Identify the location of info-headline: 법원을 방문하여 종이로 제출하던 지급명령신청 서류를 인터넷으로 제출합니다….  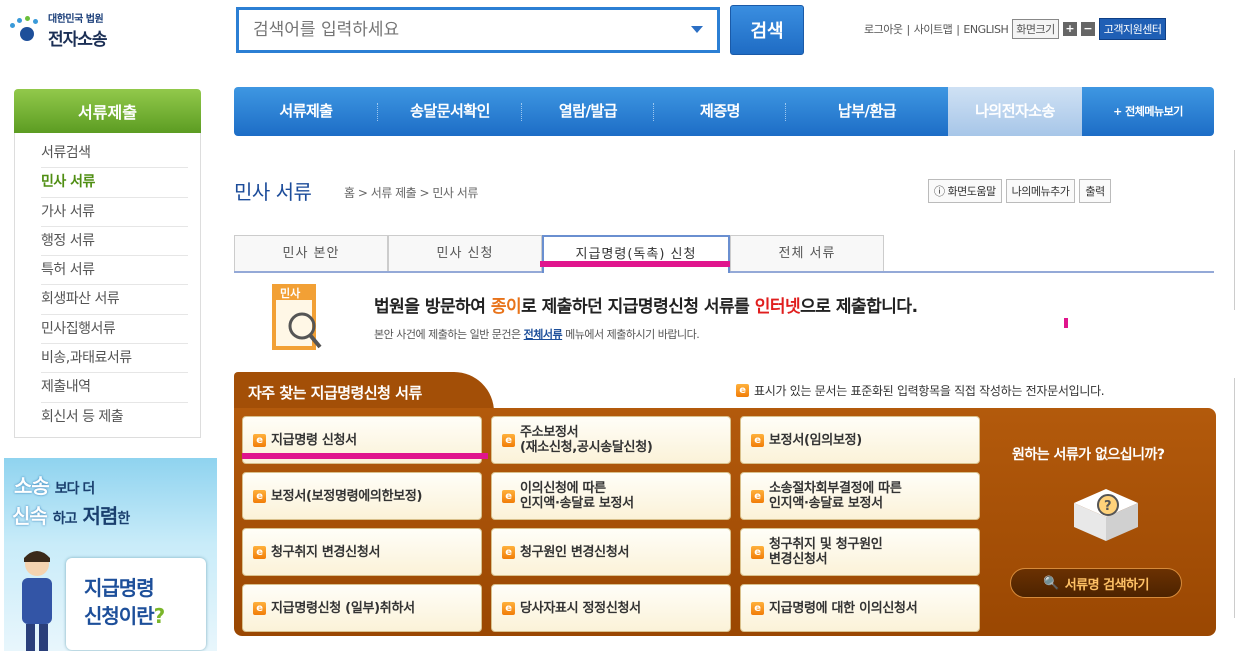
(646, 304).